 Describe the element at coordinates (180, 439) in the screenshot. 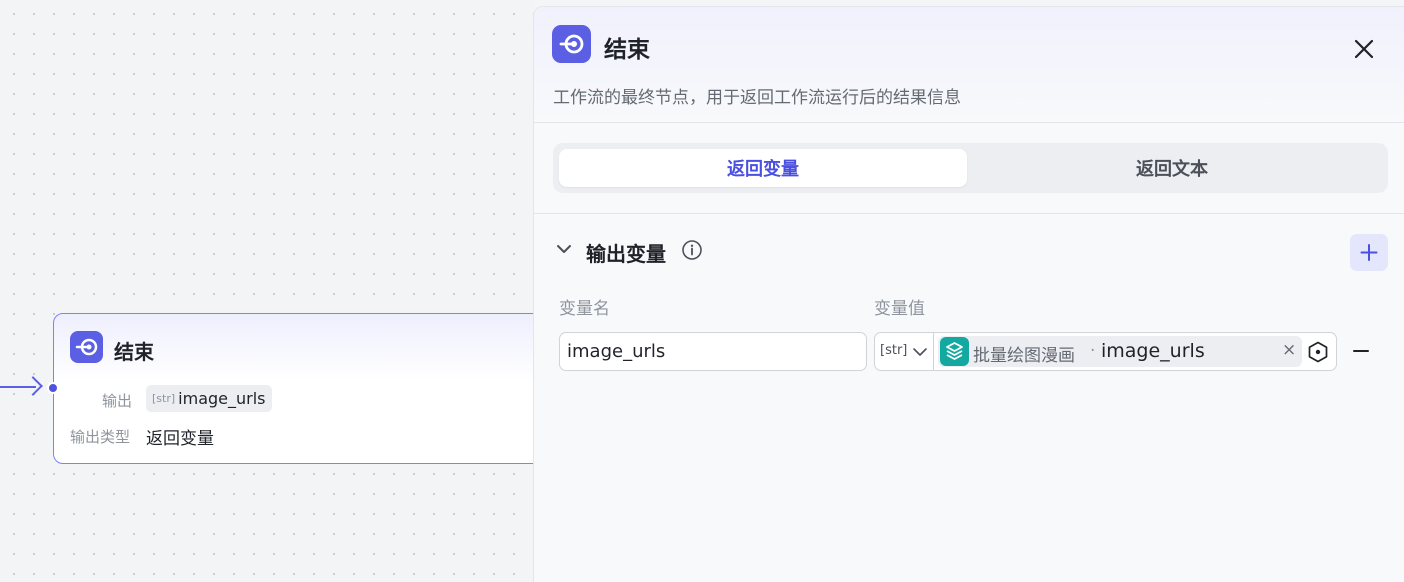

I see `node-output-type-value: 返回变量` at that location.